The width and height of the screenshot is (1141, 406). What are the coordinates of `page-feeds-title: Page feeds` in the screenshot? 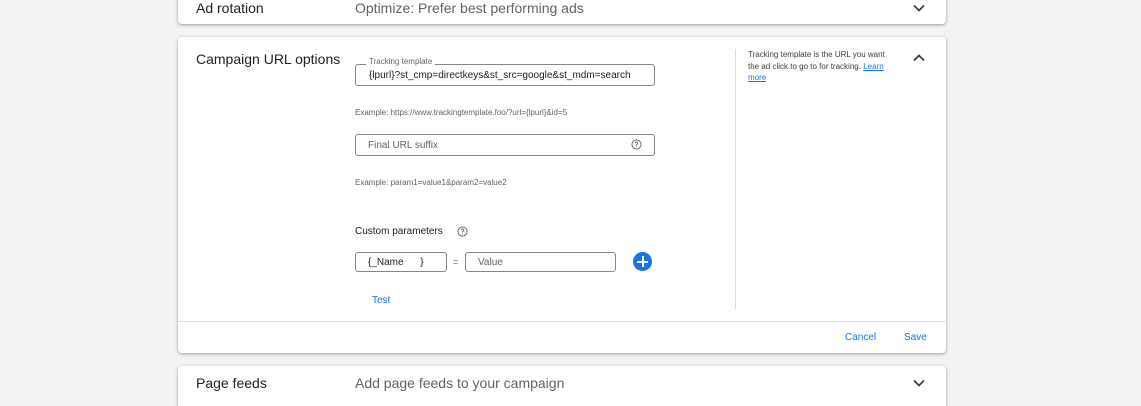 It's located at (231, 383).